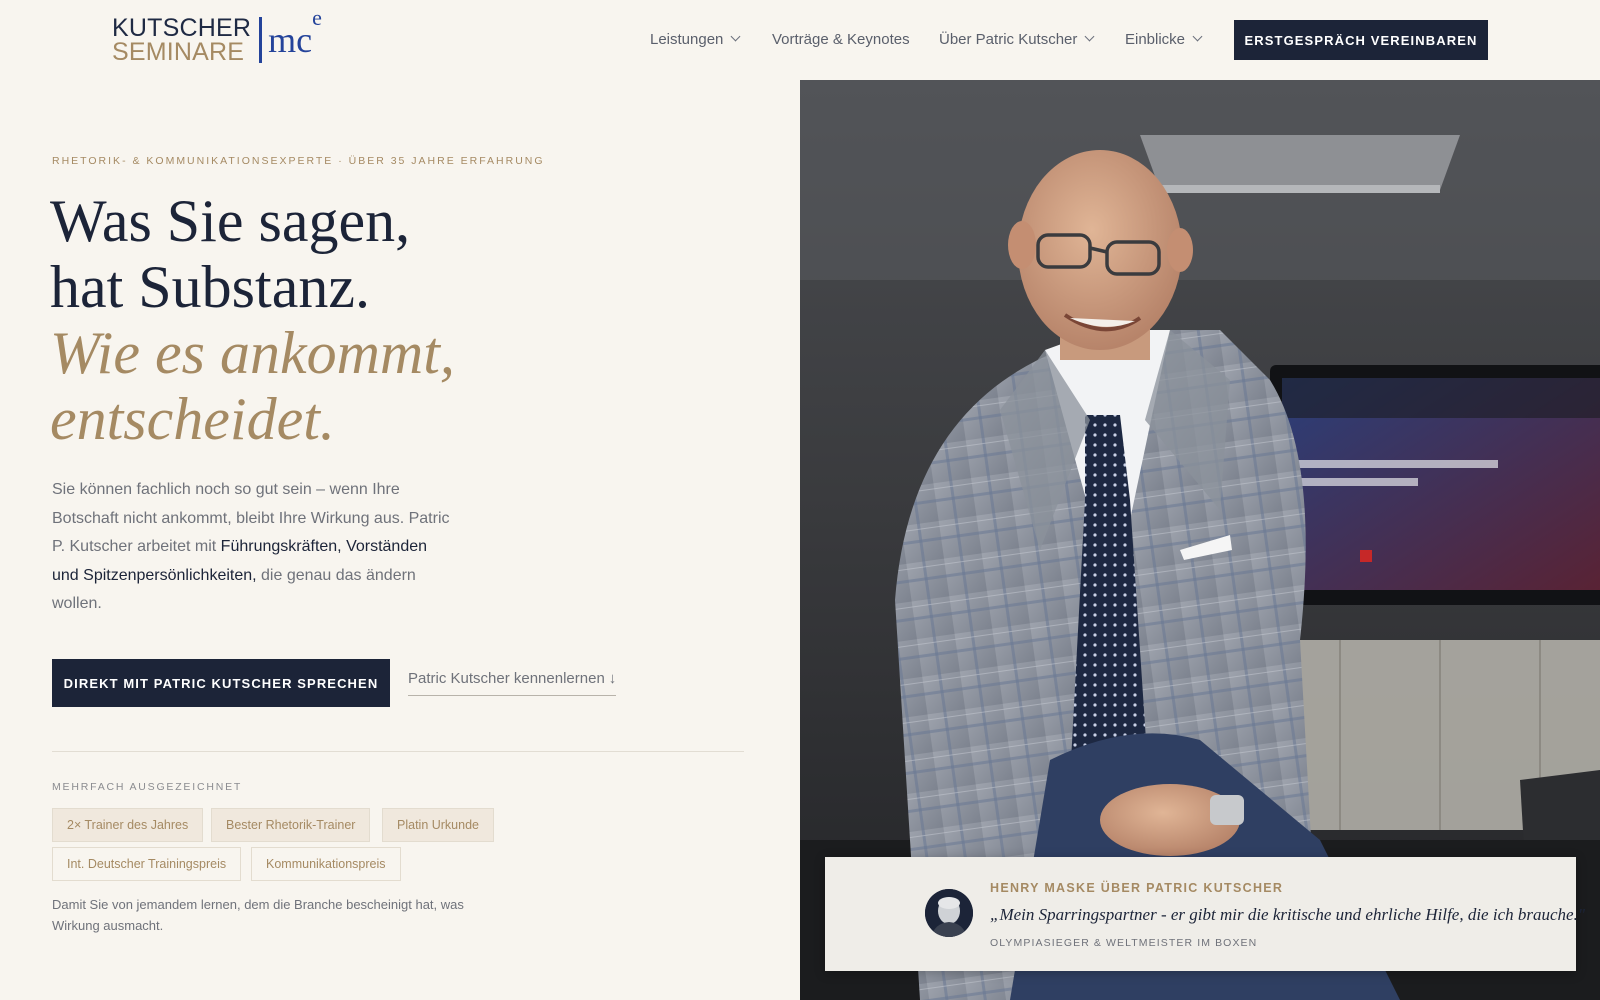  What do you see at coordinates (506, 678) in the screenshot?
I see `kennenlernen-link-label: Patric Kutscher kennenlernen` at bounding box center [506, 678].